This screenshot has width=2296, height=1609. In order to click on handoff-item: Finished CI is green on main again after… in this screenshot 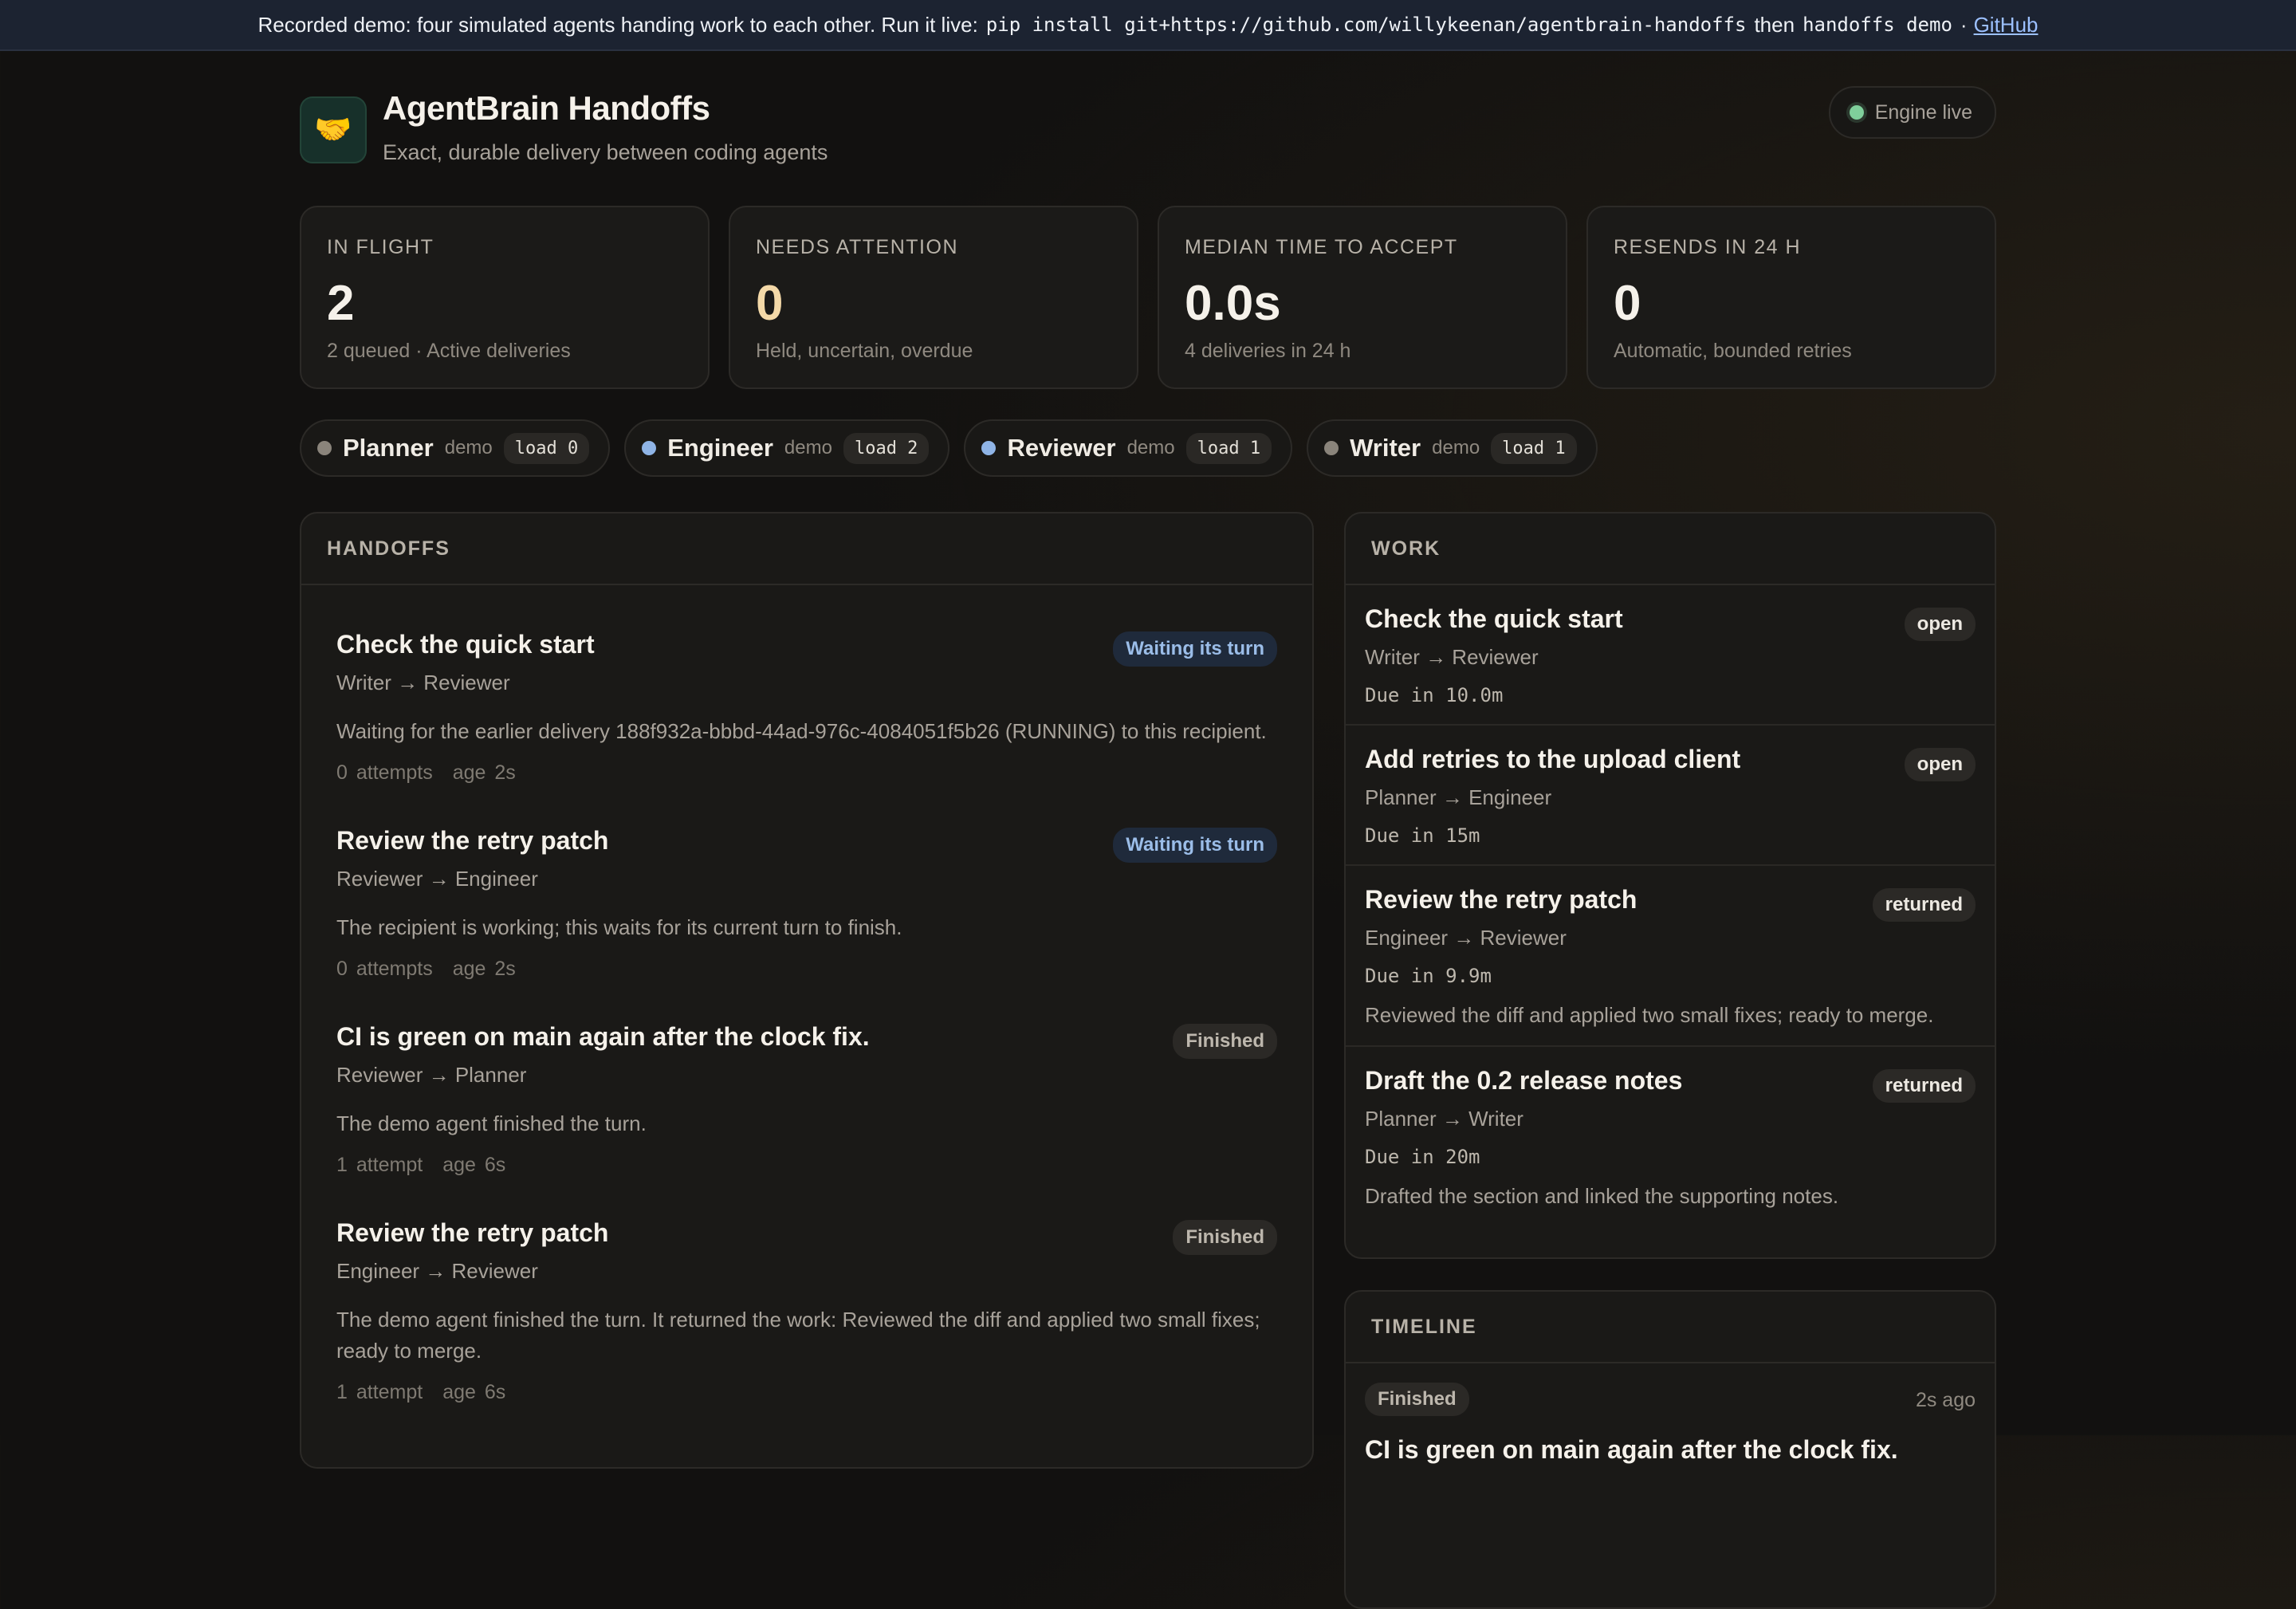, I will do `click(806, 1079)`.